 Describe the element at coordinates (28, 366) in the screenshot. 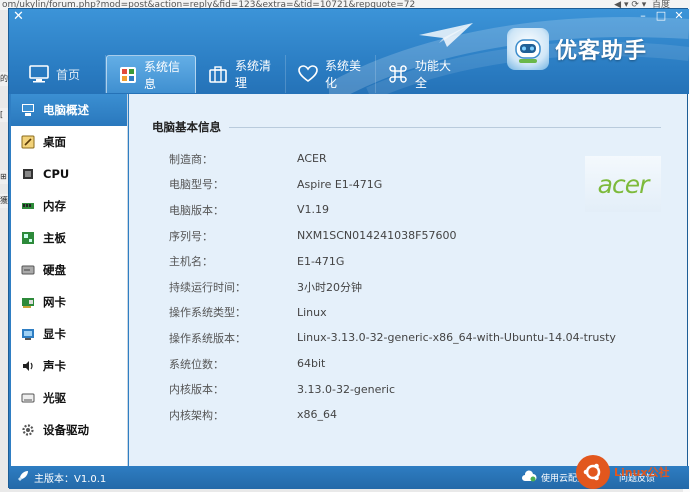

I see `speaker-icon` at that location.